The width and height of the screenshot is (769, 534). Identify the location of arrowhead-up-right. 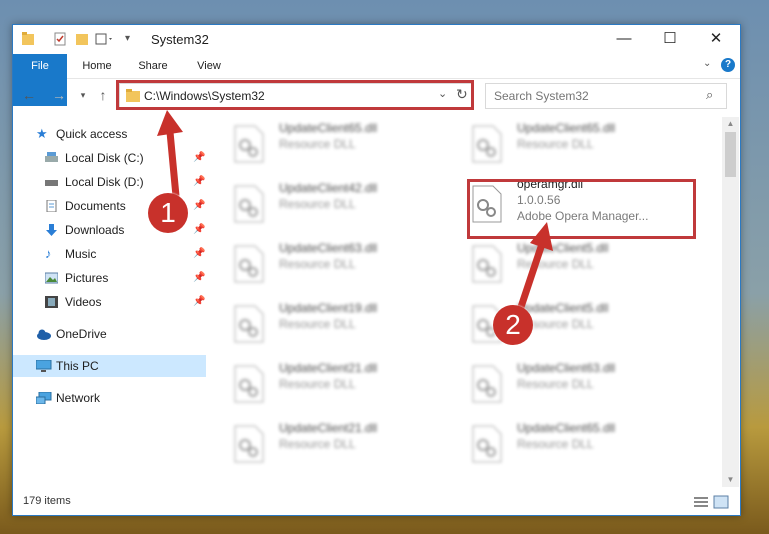
(541, 236).